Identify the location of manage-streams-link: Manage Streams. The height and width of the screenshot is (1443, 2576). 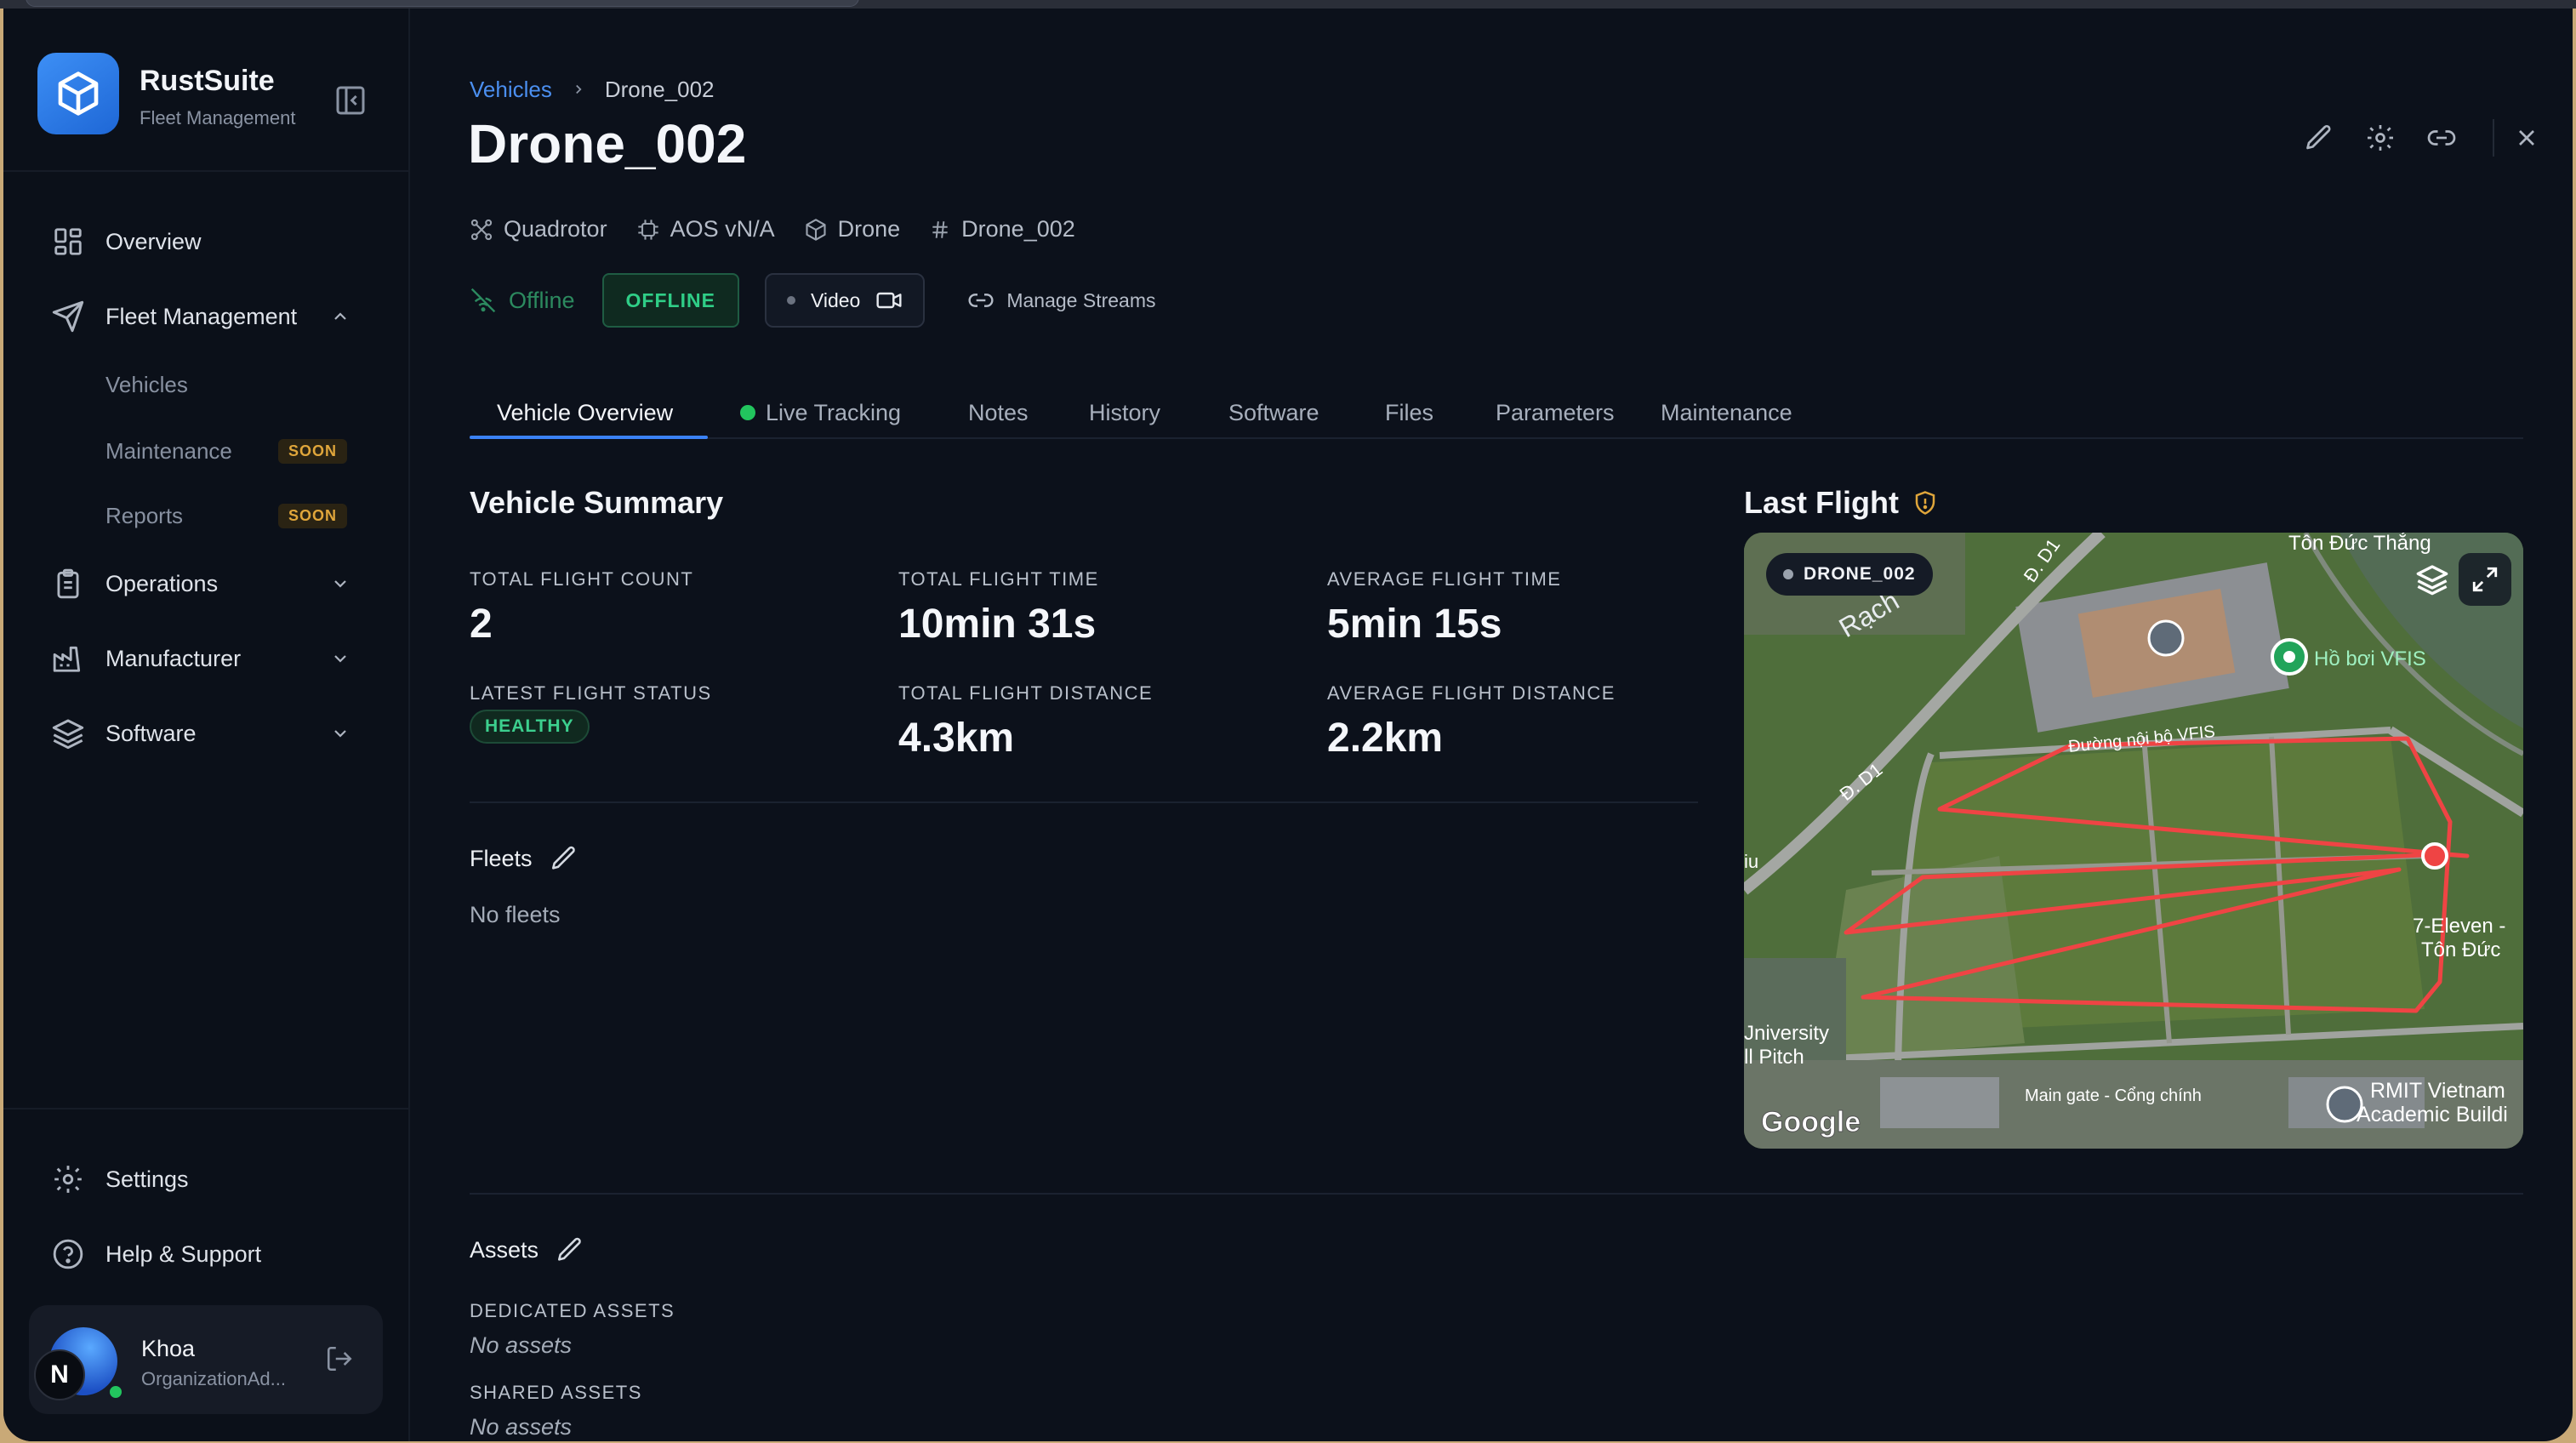
(1061, 300).